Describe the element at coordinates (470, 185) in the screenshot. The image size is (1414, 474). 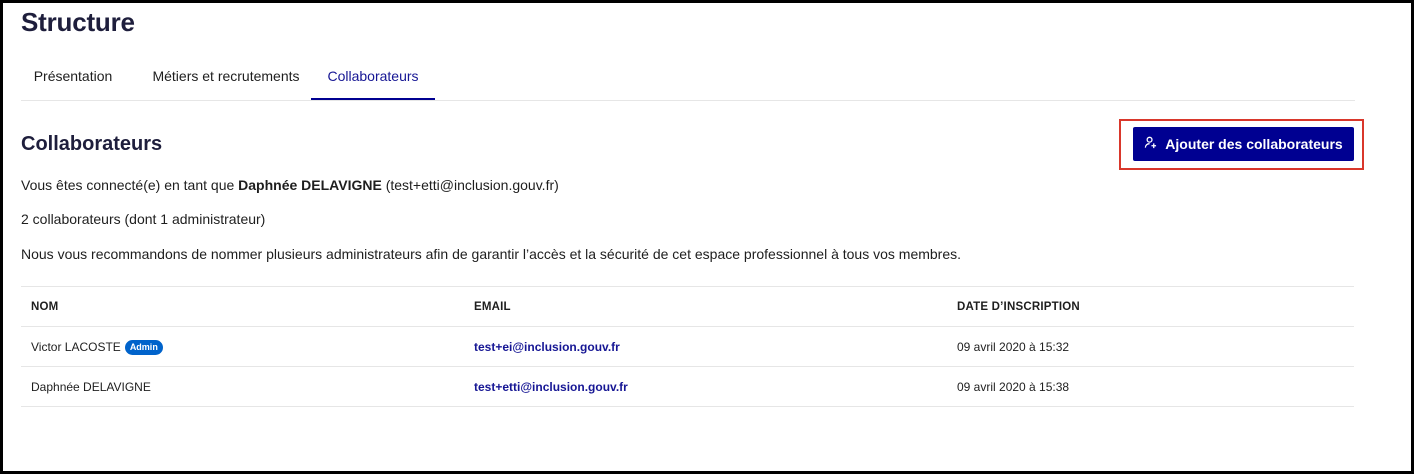
I see `connected-user-email: (test+etti@inclusion.gouv.fr)` at that location.